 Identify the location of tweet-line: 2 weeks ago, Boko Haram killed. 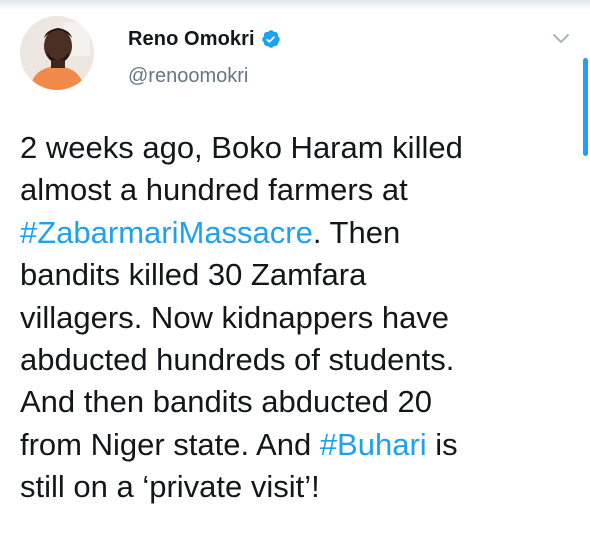
(297, 148).